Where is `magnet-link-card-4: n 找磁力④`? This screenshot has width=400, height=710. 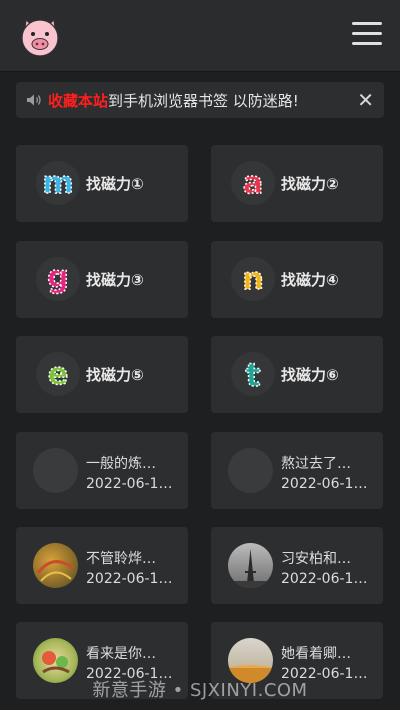 magnet-link-card-4: n 找磁力④ is located at coordinates (297, 279).